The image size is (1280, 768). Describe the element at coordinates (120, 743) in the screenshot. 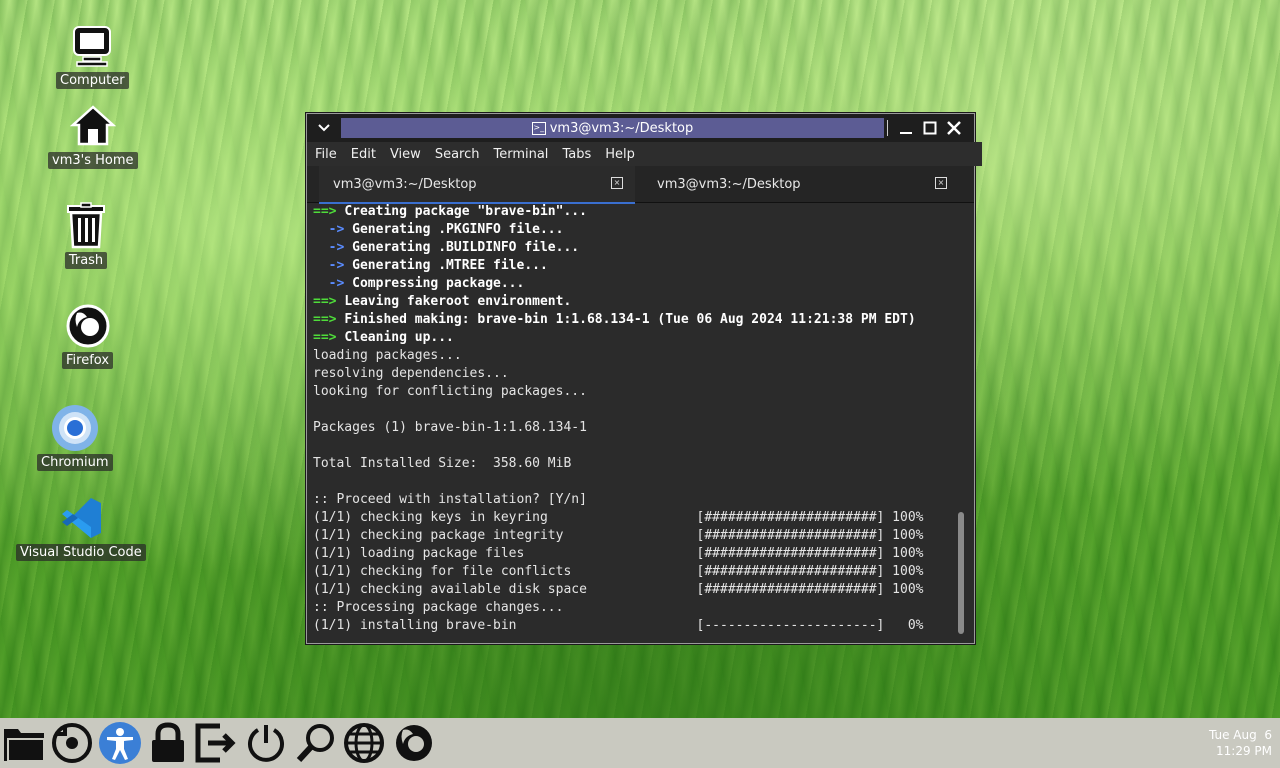

I see `accessibility-icon` at that location.